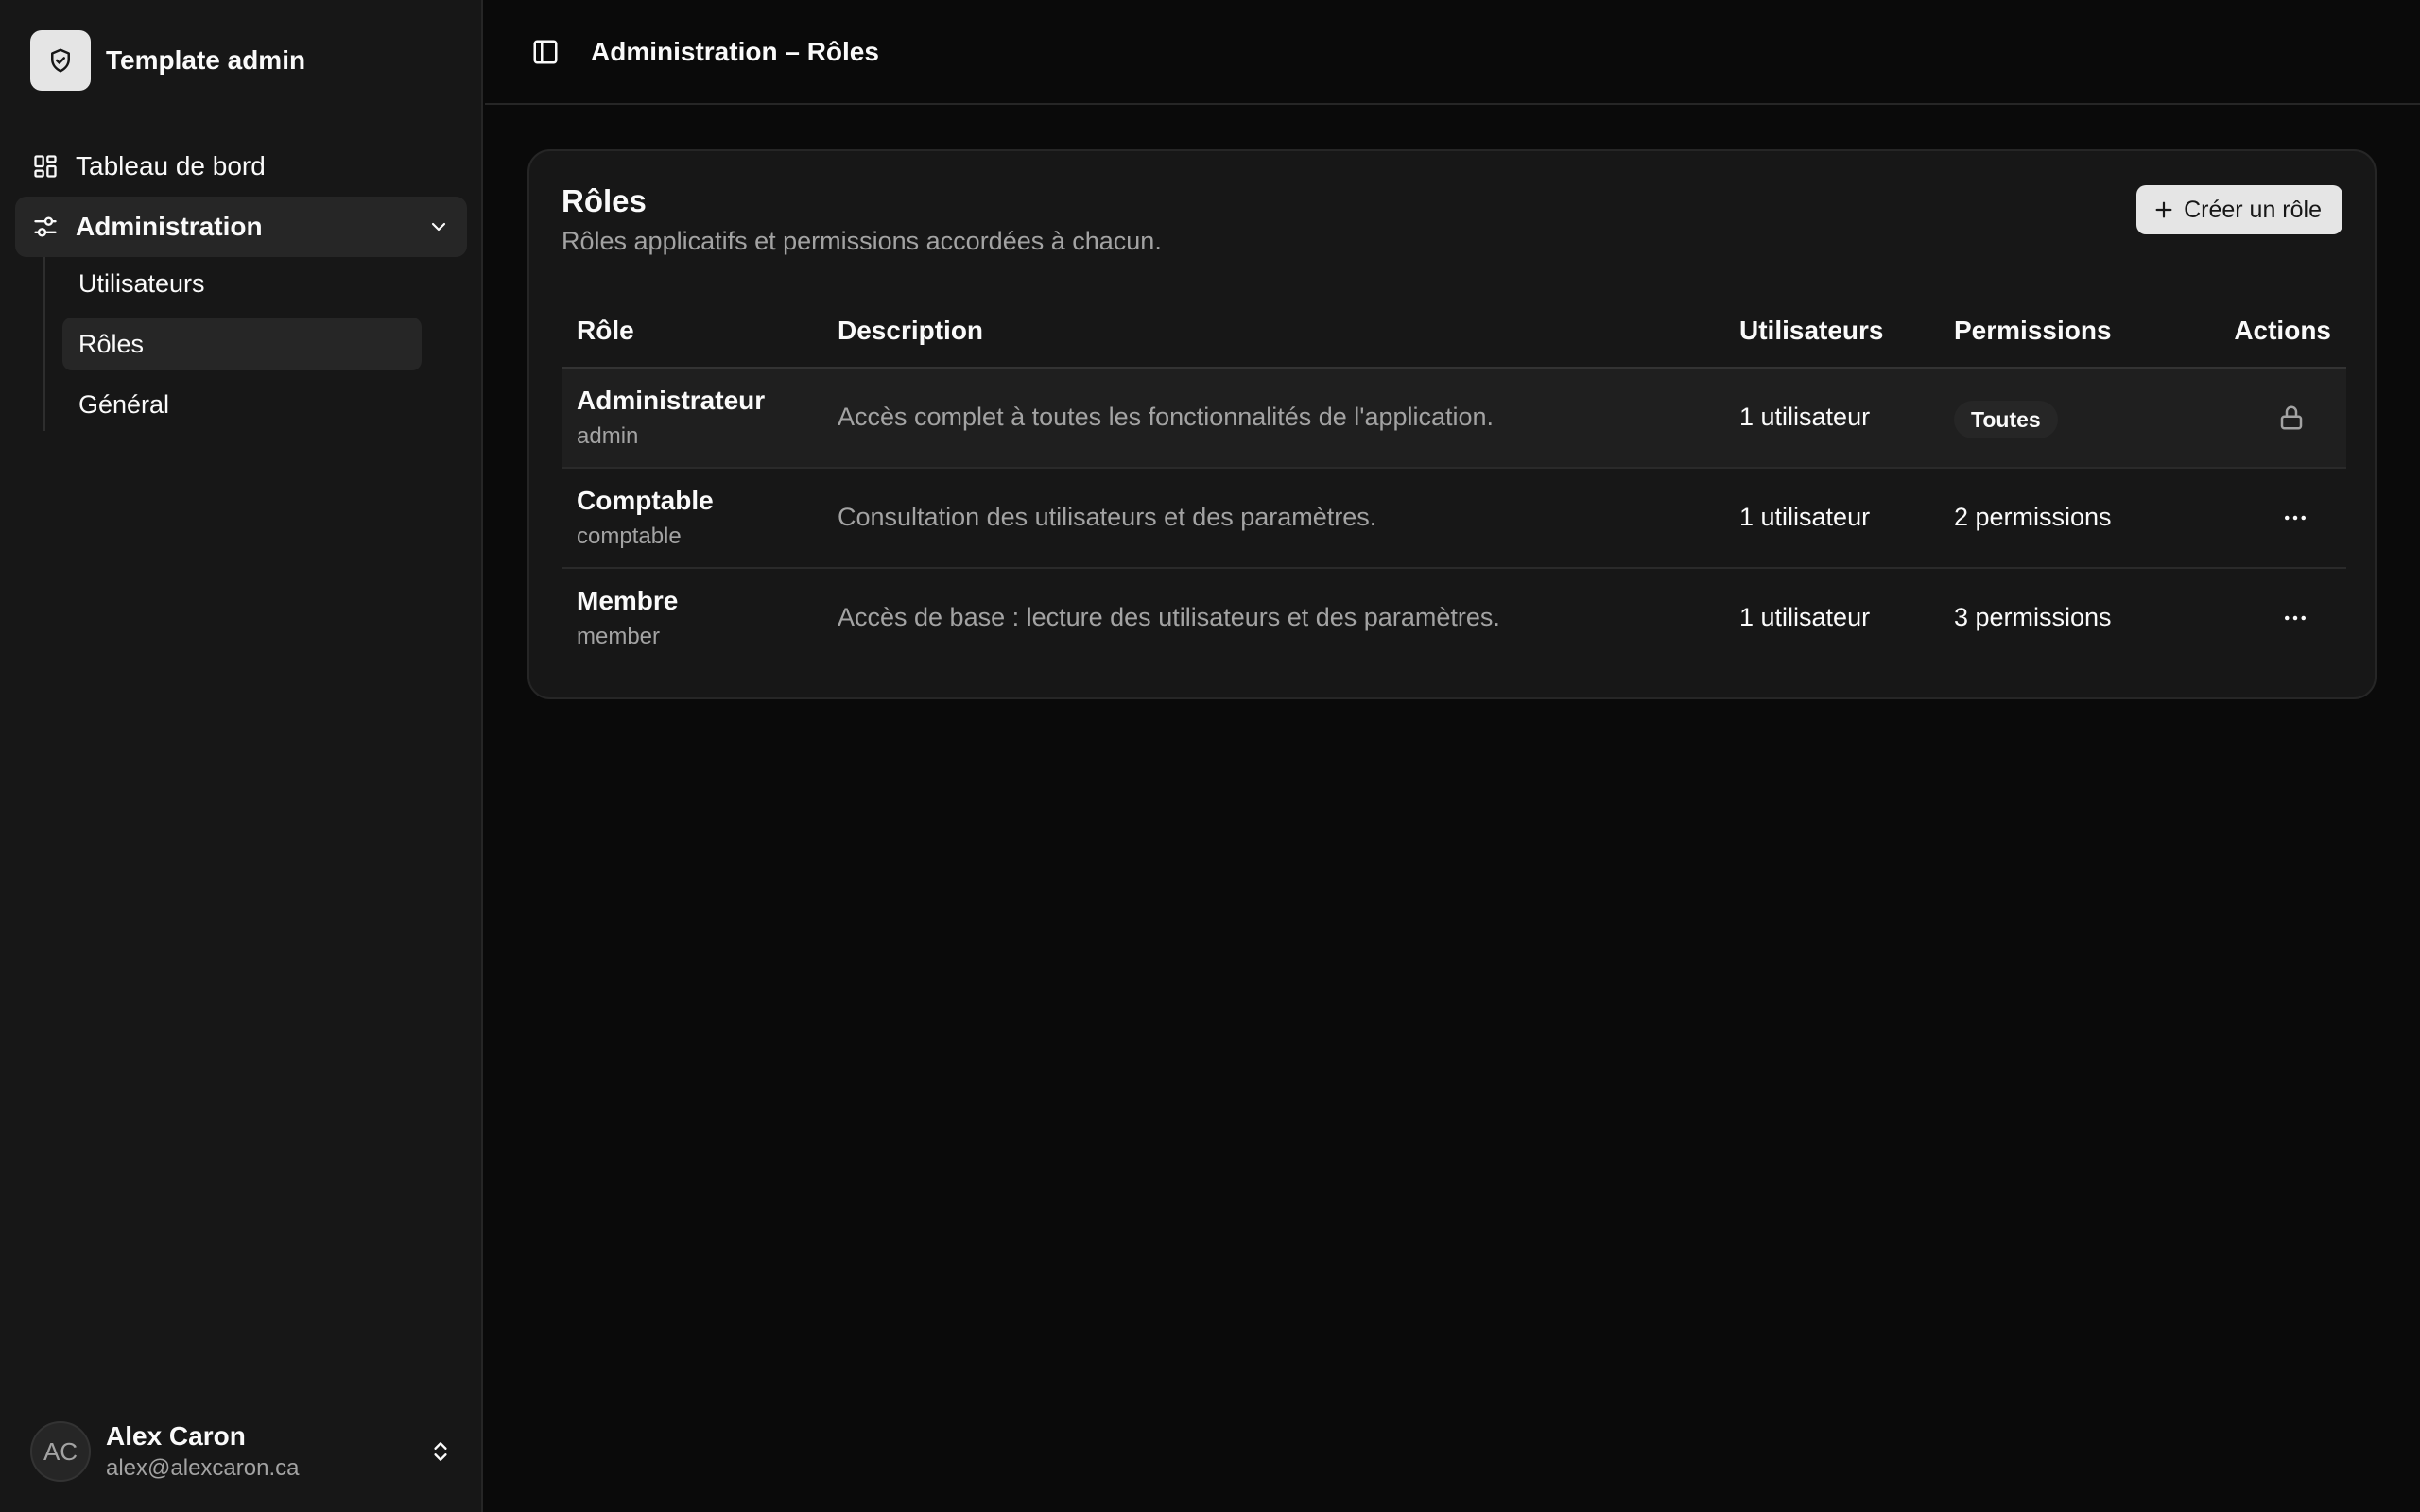  Describe the element at coordinates (439, 227) in the screenshot. I see `chevron-down-icon` at that location.